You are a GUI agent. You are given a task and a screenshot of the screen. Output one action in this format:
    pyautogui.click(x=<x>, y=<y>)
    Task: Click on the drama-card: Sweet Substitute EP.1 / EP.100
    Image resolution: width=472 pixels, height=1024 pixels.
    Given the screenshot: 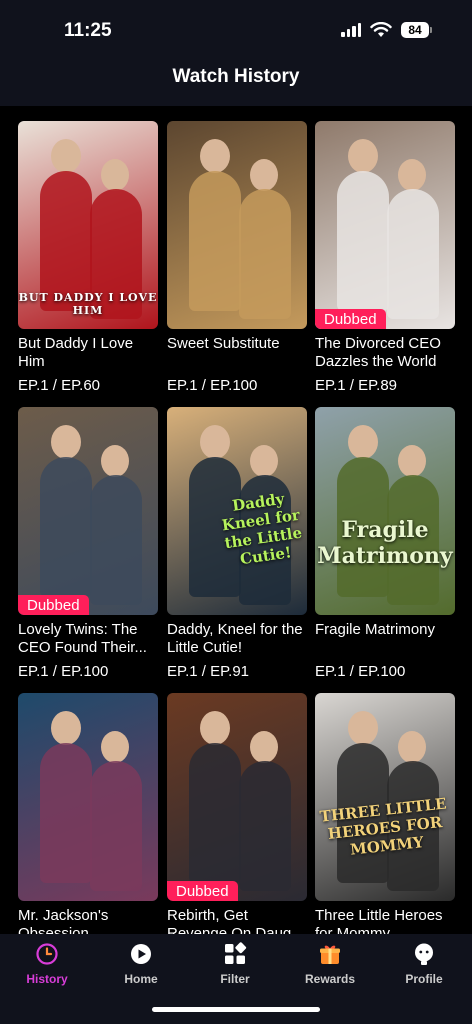 What is the action you would take?
    pyautogui.click(x=237, y=257)
    